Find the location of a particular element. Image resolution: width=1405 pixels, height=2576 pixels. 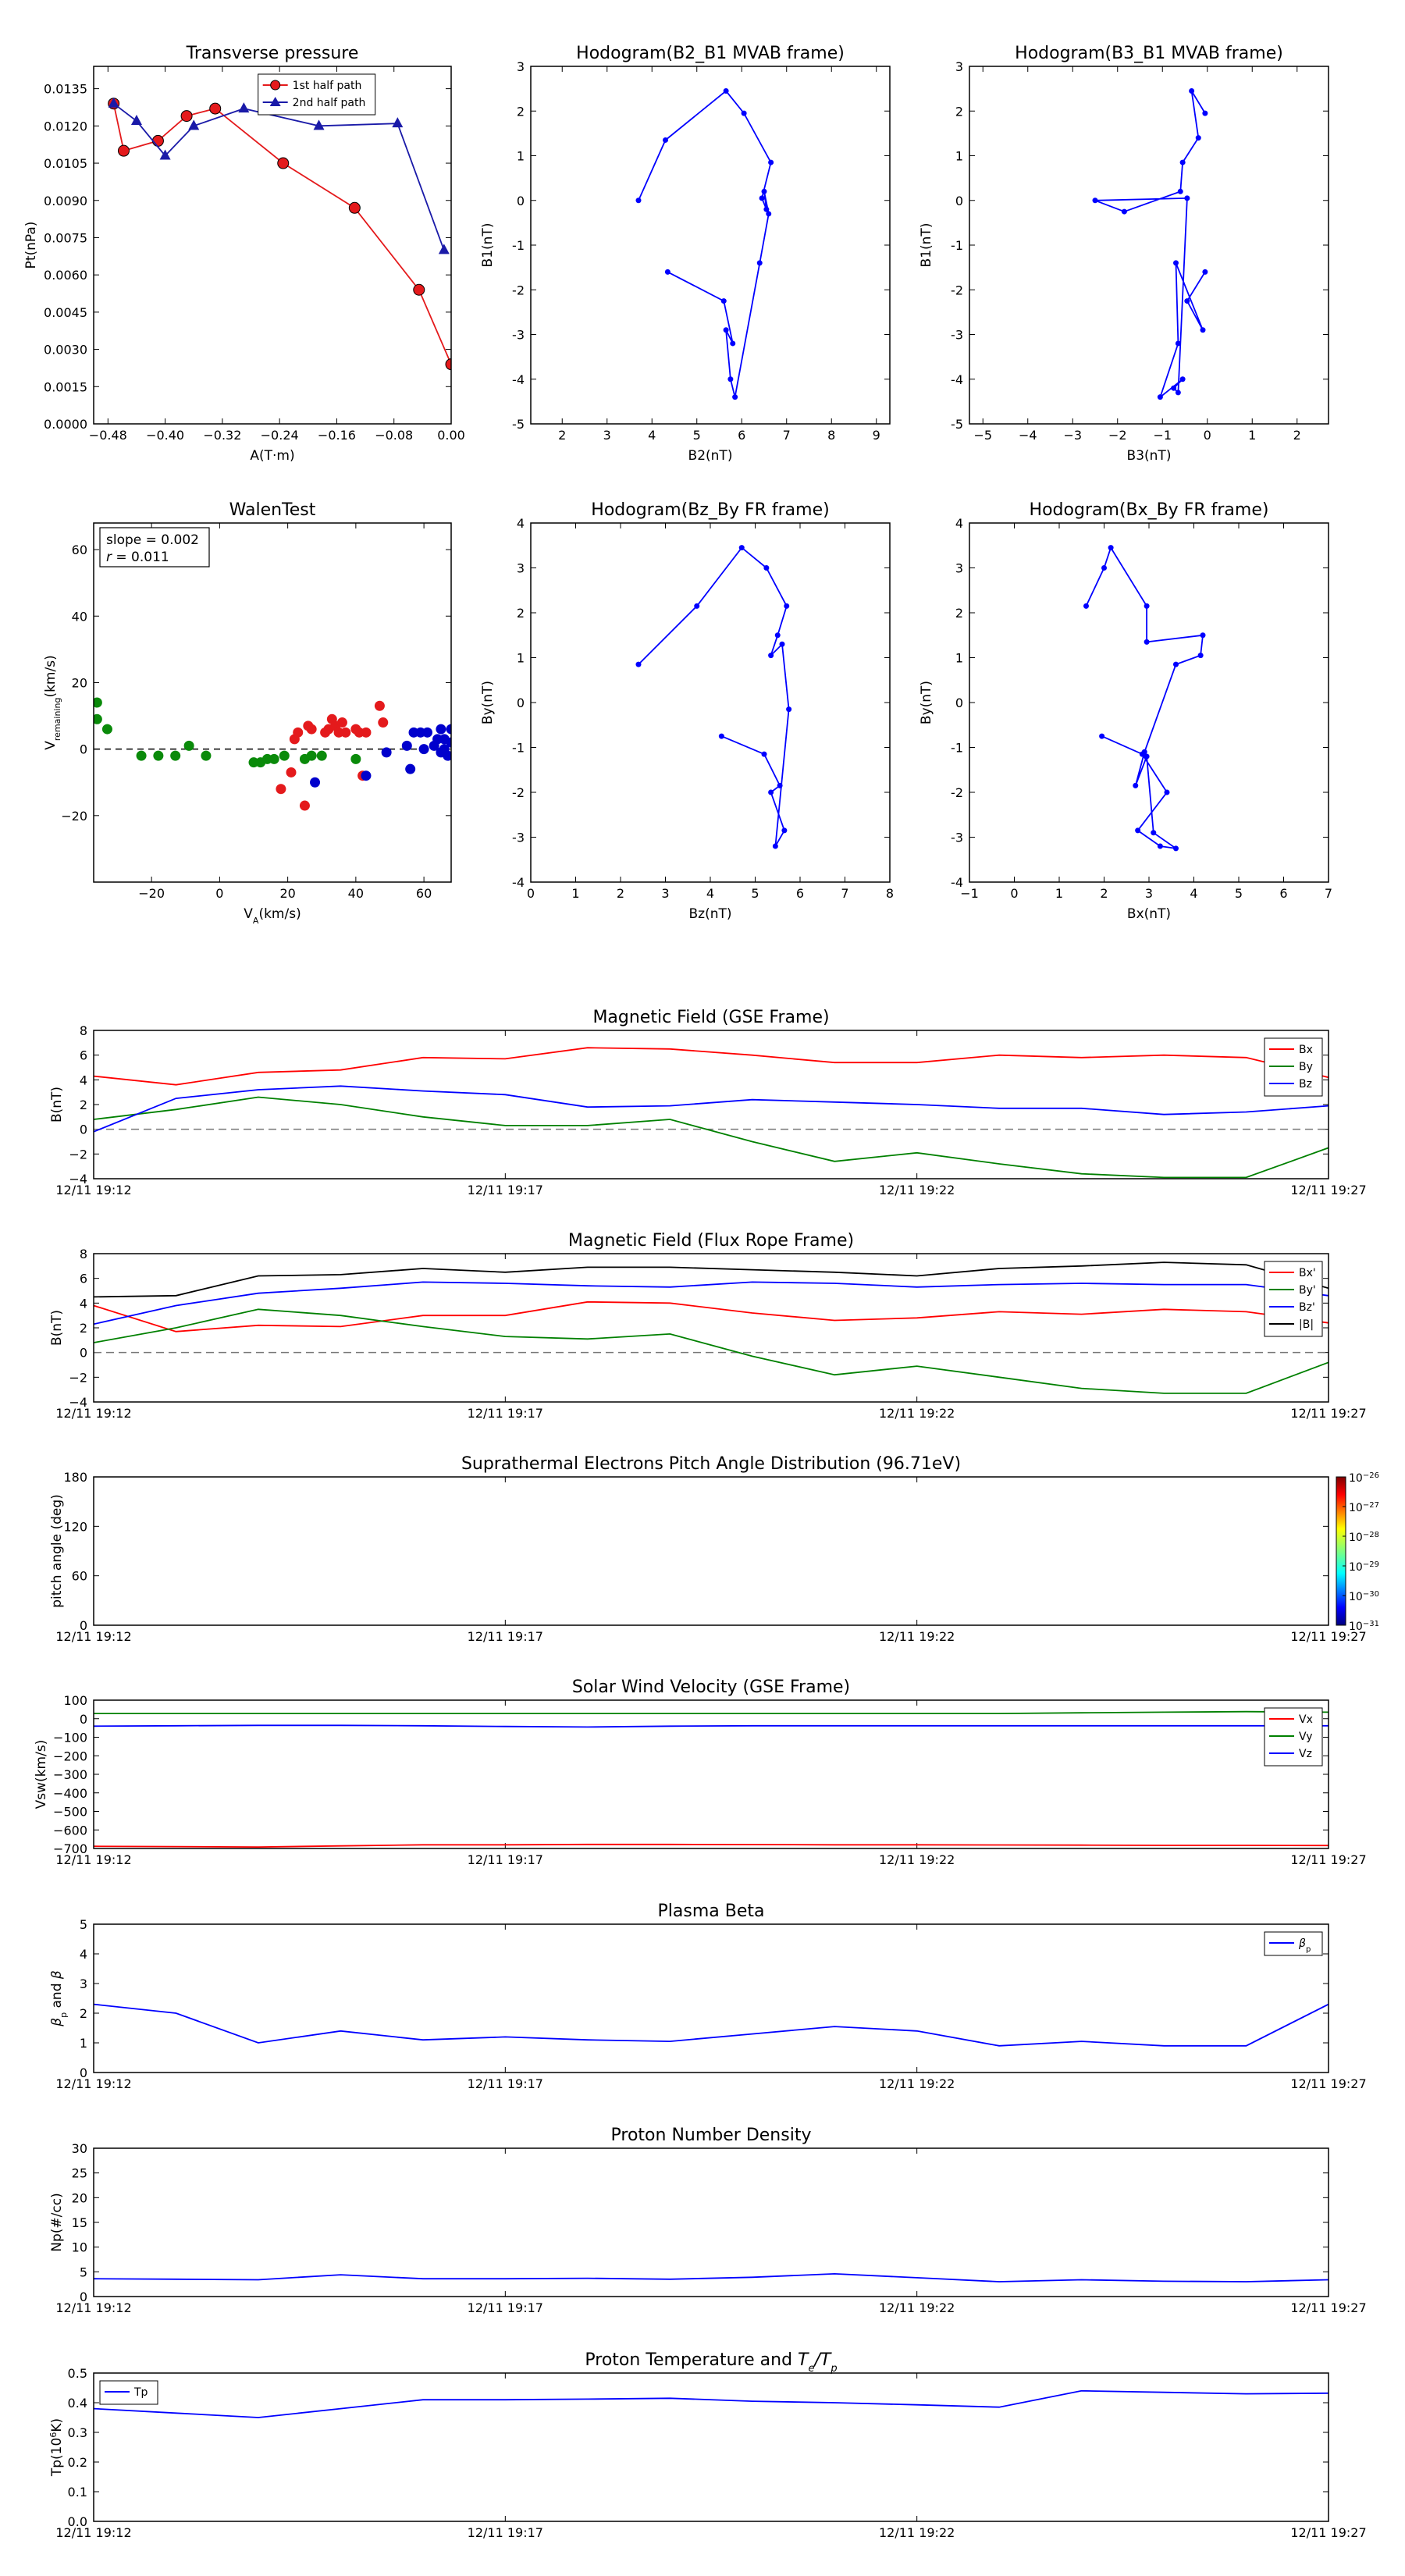

x-tick-label: 20 is located at coordinates (287, 893).